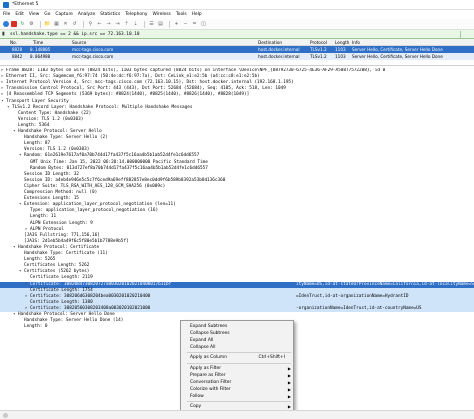 The height and width of the screenshot is (419, 474). Describe the element at coordinates (90, 24) in the screenshot. I see `find-packet-icon: ⚲` at that location.